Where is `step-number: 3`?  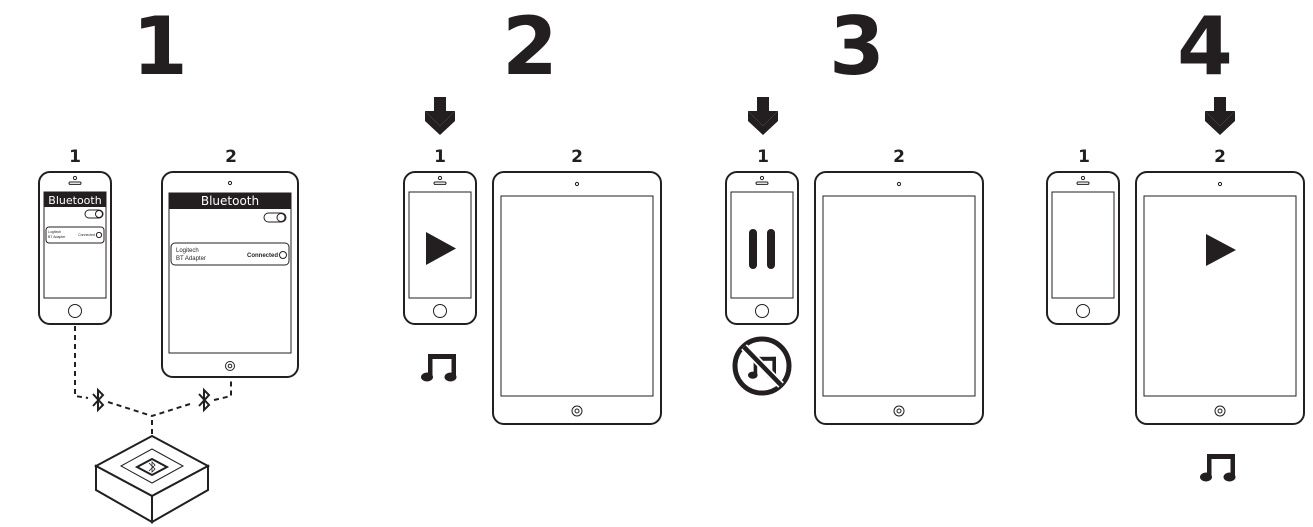
step-number: 3 is located at coordinates (857, 46).